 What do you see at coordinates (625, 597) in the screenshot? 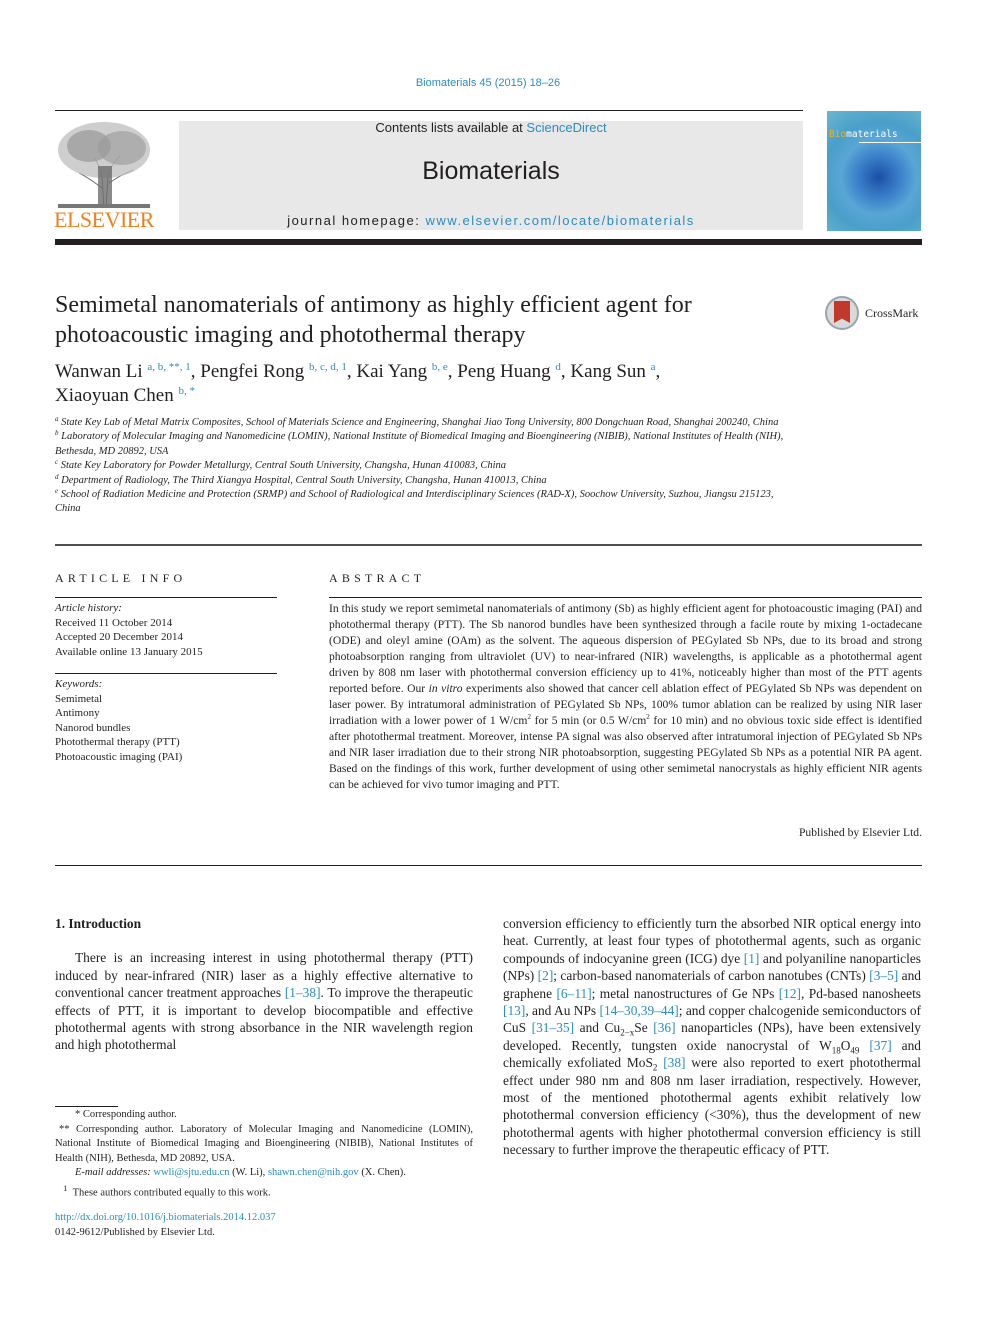
I see `abstract-rule` at bounding box center [625, 597].